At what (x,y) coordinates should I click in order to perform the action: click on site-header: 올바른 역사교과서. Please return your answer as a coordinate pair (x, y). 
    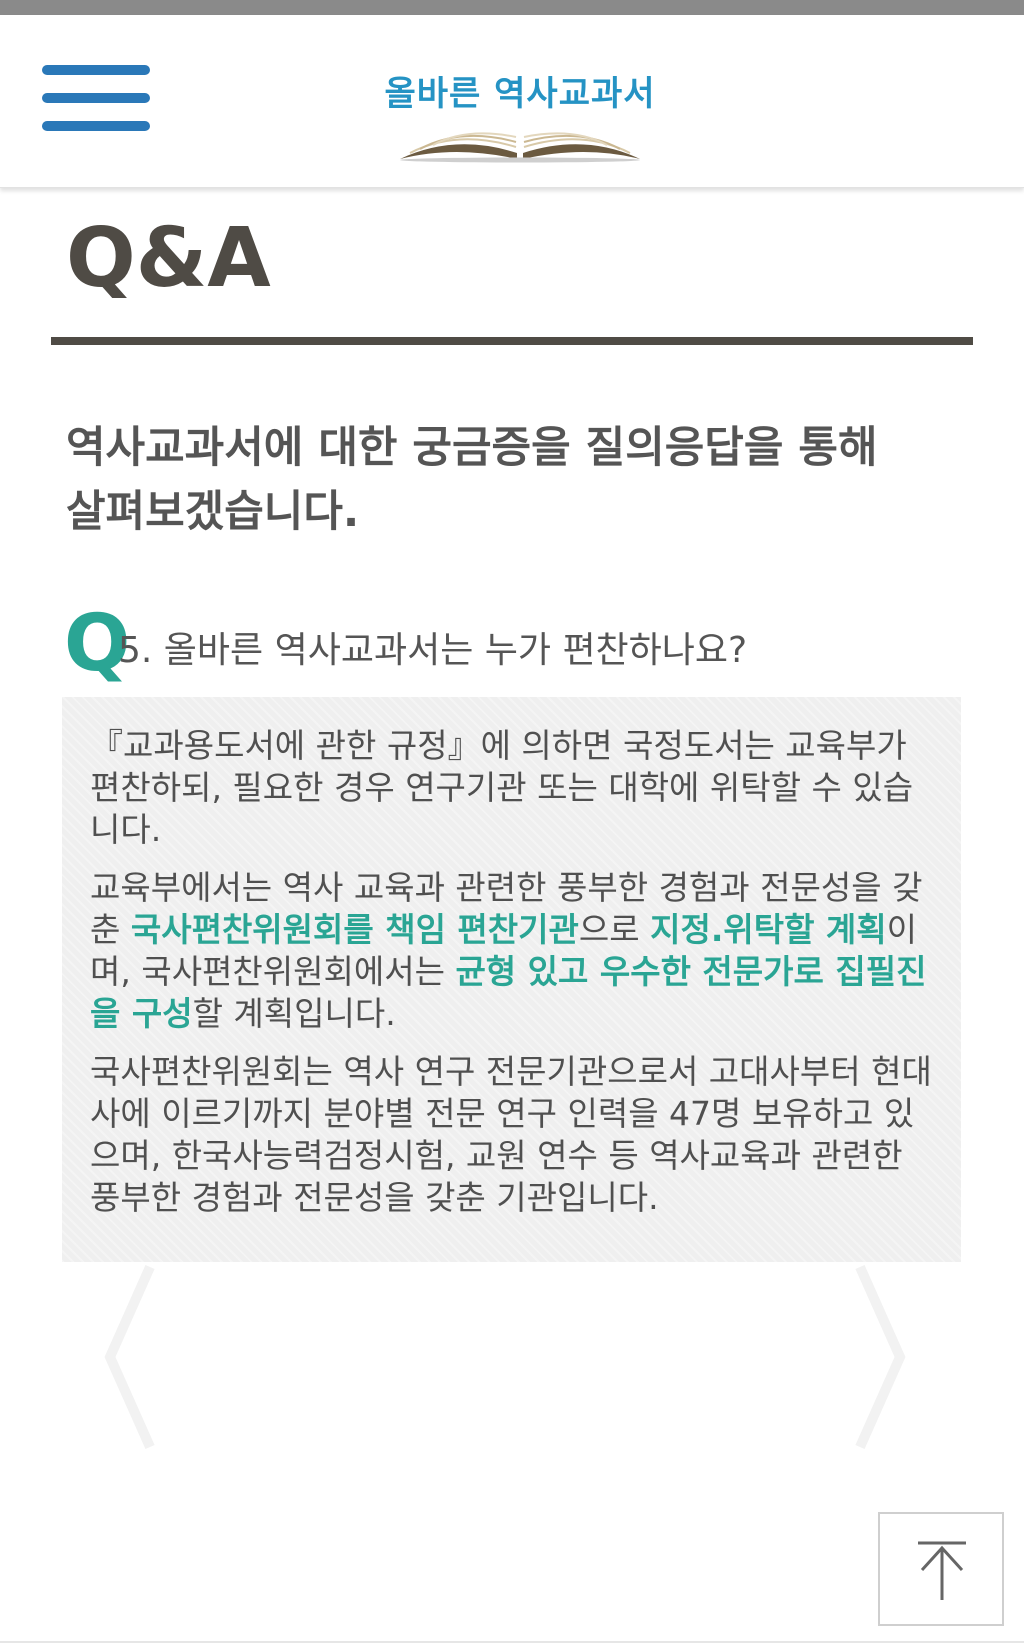
    Looking at the image, I should click on (512, 101).